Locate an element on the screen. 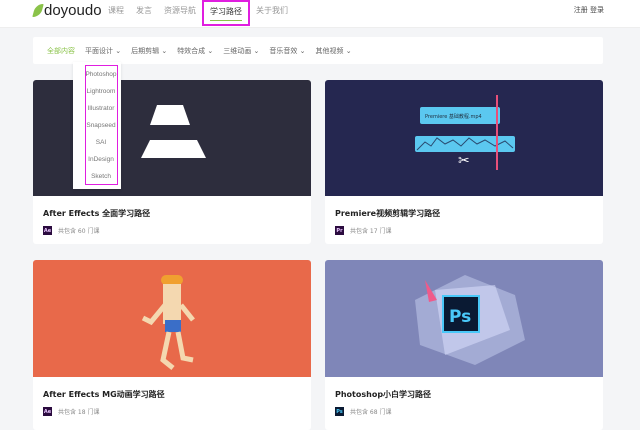 The width and height of the screenshot is (640, 430). dropdown-item: Illustrator is located at coordinates (101, 108).